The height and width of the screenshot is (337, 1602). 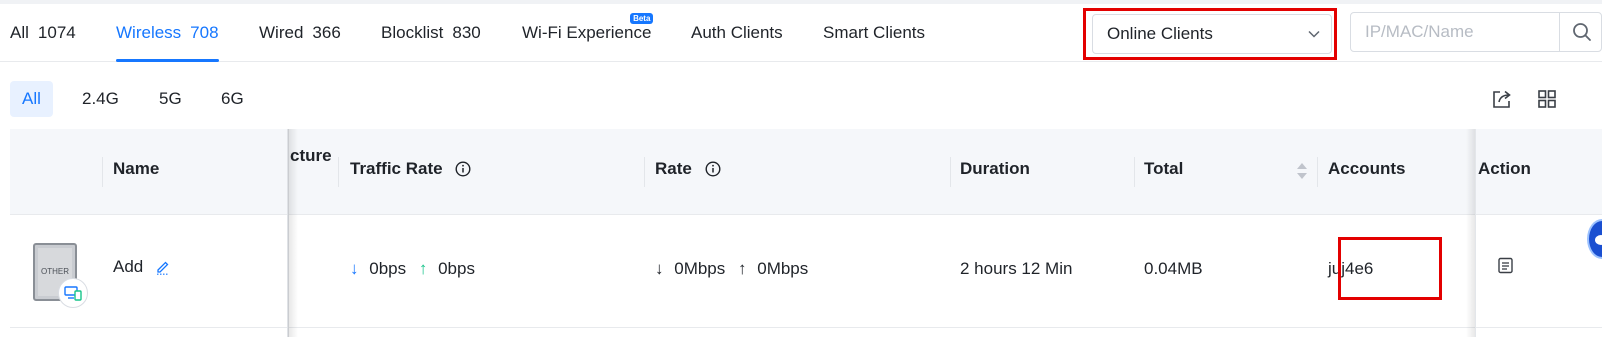 What do you see at coordinates (1547, 99) in the screenshot?
I see `grid-icon` at bounding box center [1547, 99].